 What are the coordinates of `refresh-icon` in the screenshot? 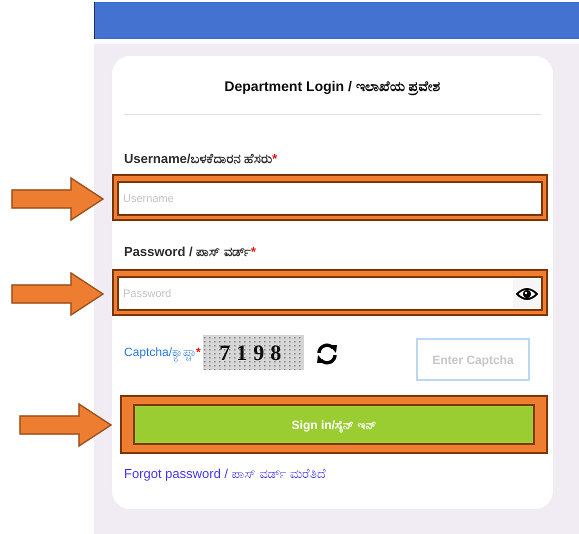 It's located at (327, 354).